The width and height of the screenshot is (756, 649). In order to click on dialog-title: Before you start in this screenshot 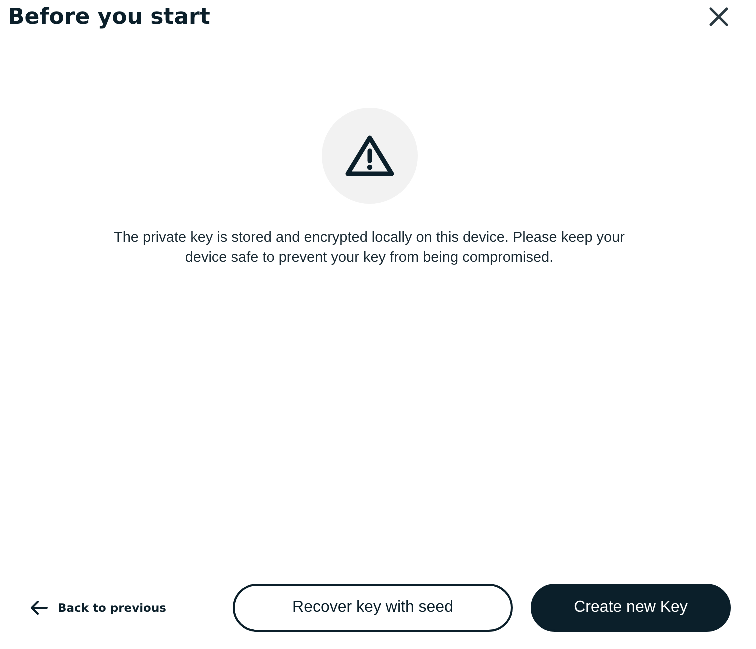, I will do `click(109, 17)`.